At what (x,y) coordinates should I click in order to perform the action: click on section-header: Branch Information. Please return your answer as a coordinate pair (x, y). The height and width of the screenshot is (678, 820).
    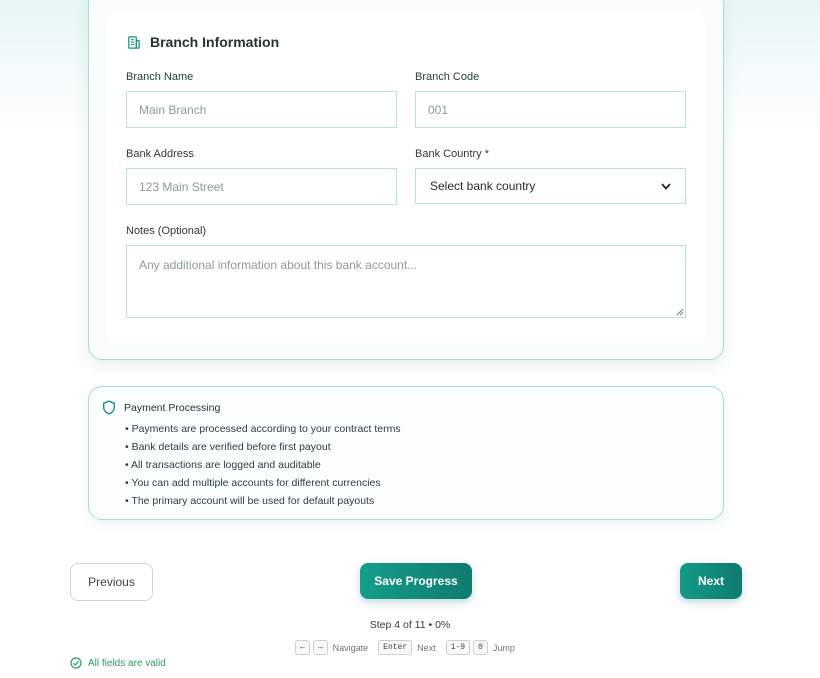
    Looking at the image, I should click on (202, 42).